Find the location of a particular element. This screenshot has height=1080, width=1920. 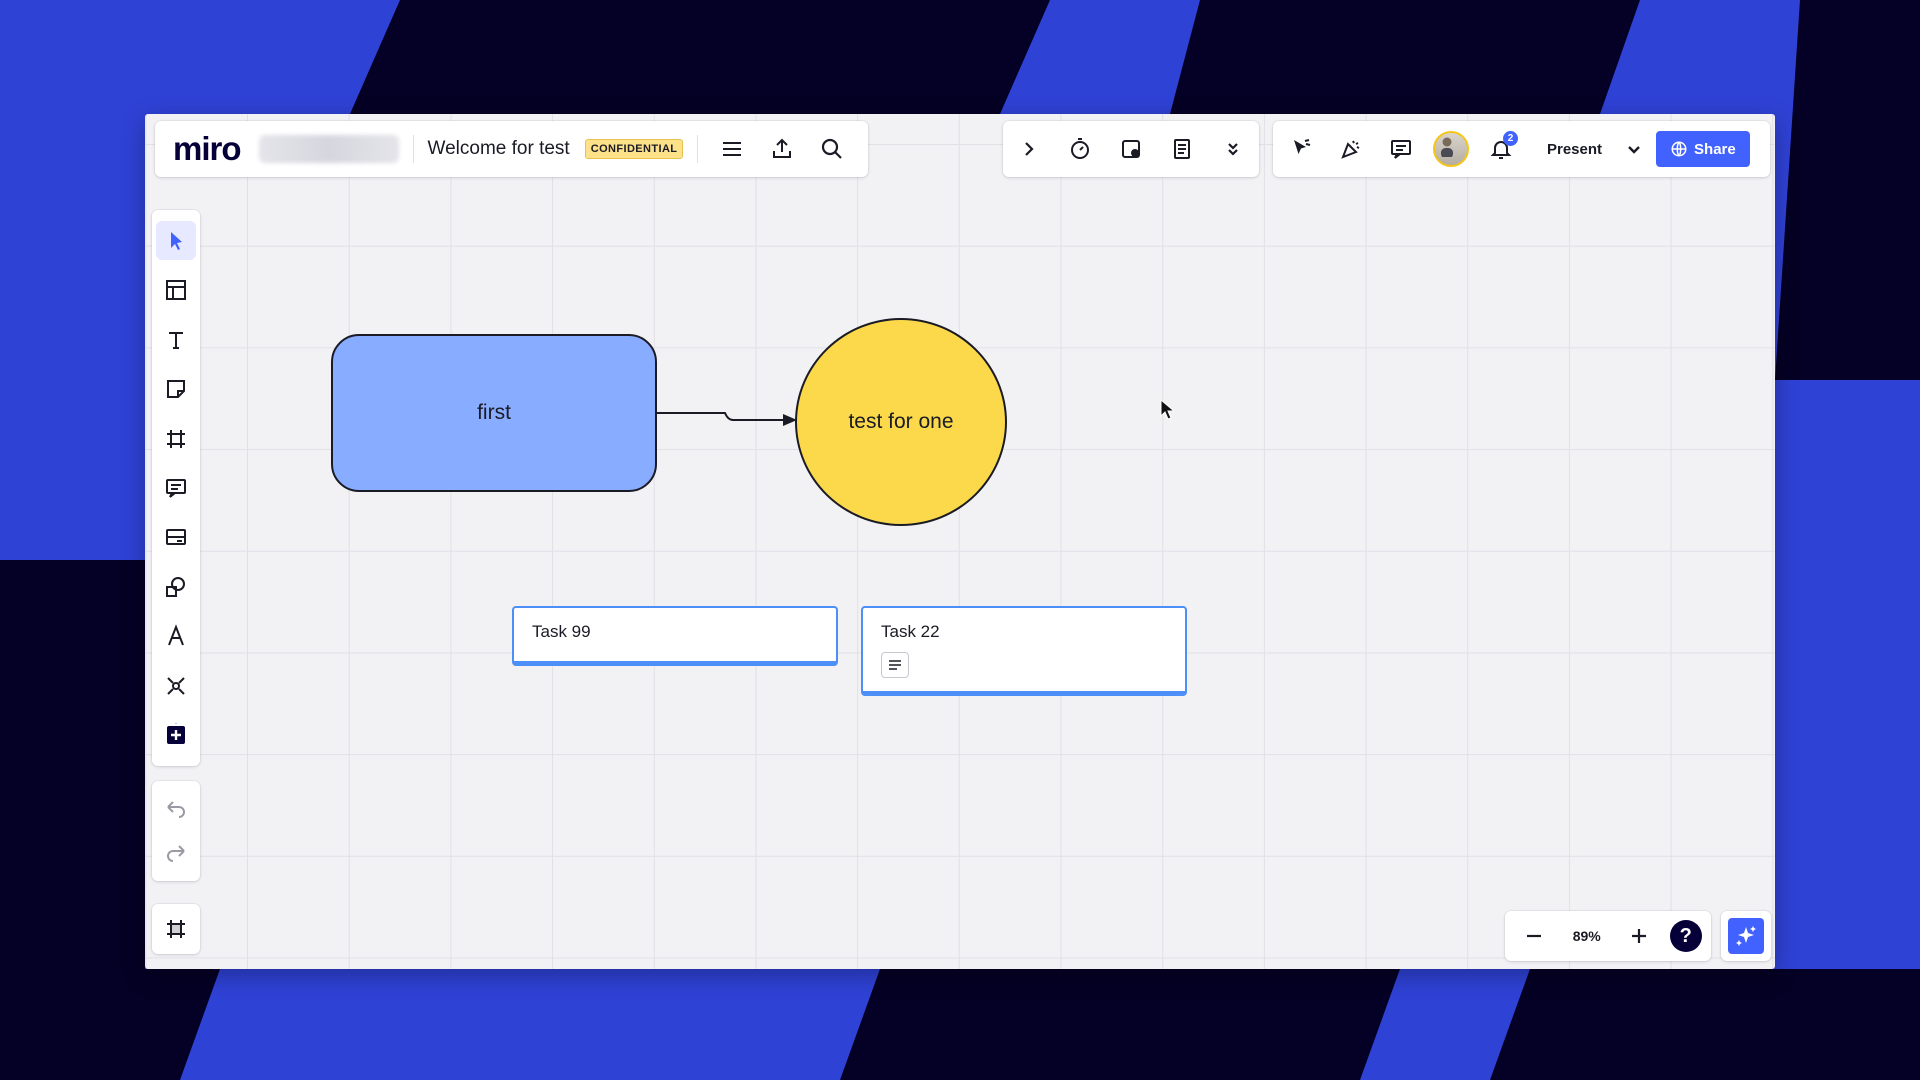

workspace-name-blurred is located at coordinates (328, 149).